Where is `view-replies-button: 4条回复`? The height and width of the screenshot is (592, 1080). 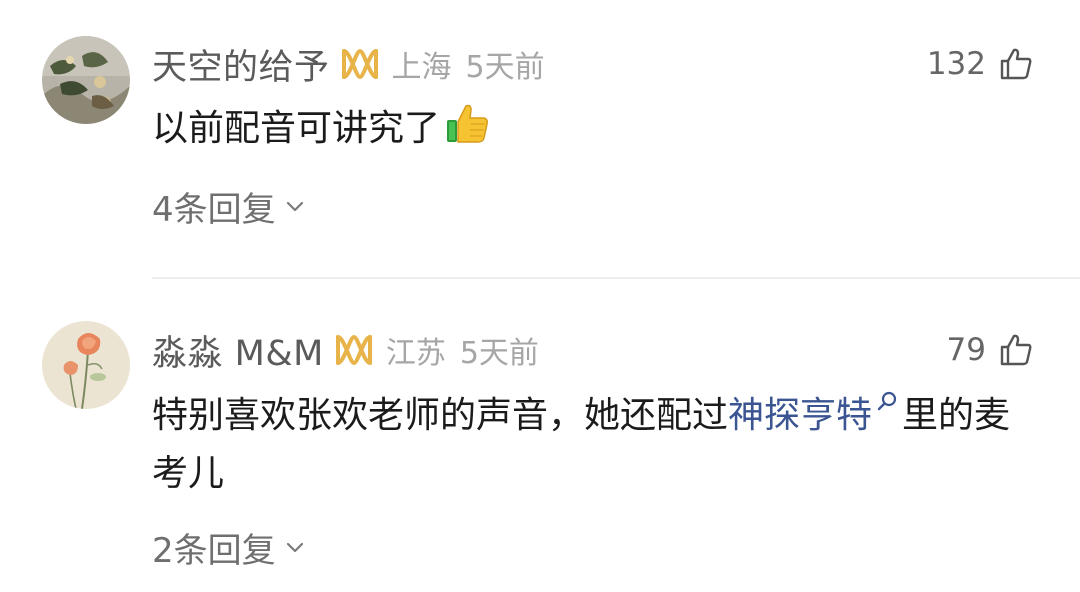 view-replies-button: 4条回复 is located at coordinates (229, 206).